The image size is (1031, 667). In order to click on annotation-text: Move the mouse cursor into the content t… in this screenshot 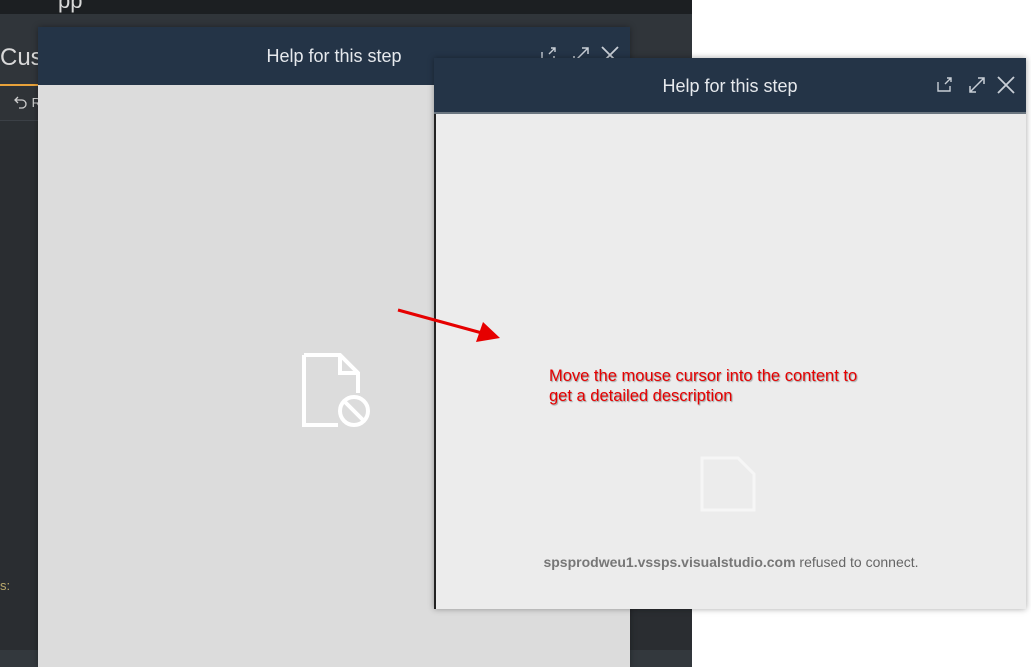, I will do `click(739, 386)`.